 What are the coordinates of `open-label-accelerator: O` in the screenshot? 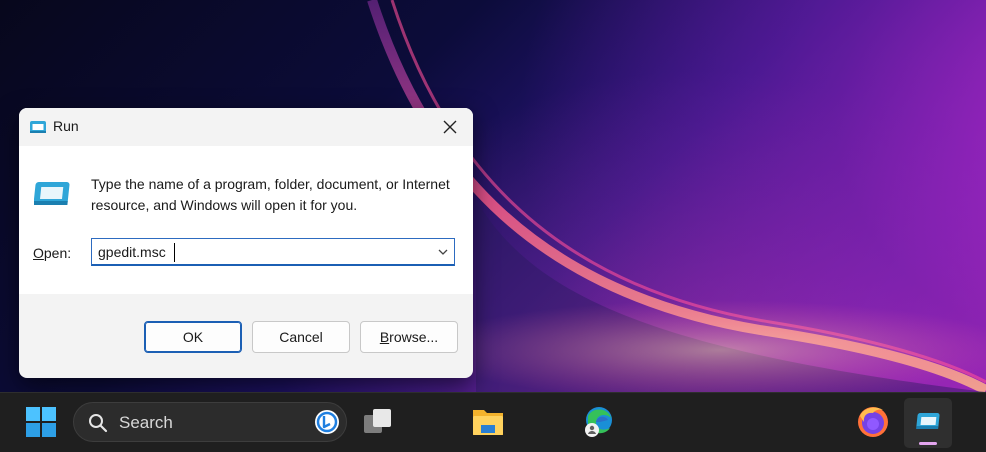 It's located at (38, 253).